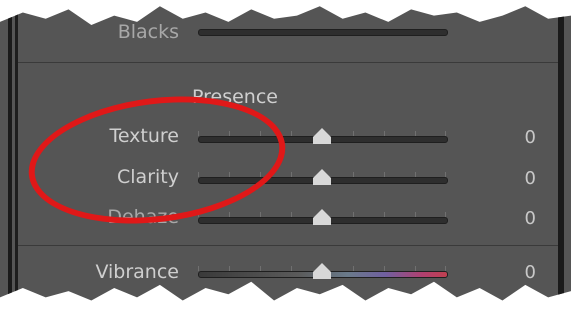  I want to click on clarity-value: 0, so click(530, 179).